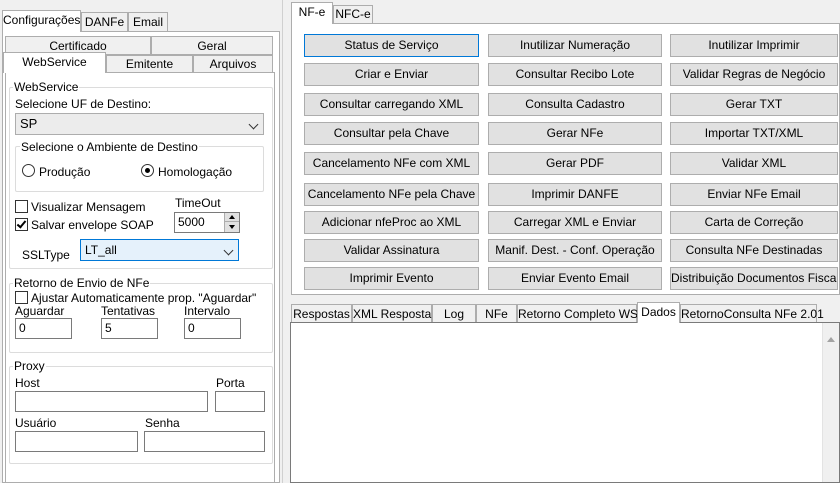 The width and height of the screenshot is (840, 483). What do you see at coordinates (752, 313) in the screenshot?
I see `result-tab: RetornoConsulta NFe 2.01` at bounding box center [752, 313].